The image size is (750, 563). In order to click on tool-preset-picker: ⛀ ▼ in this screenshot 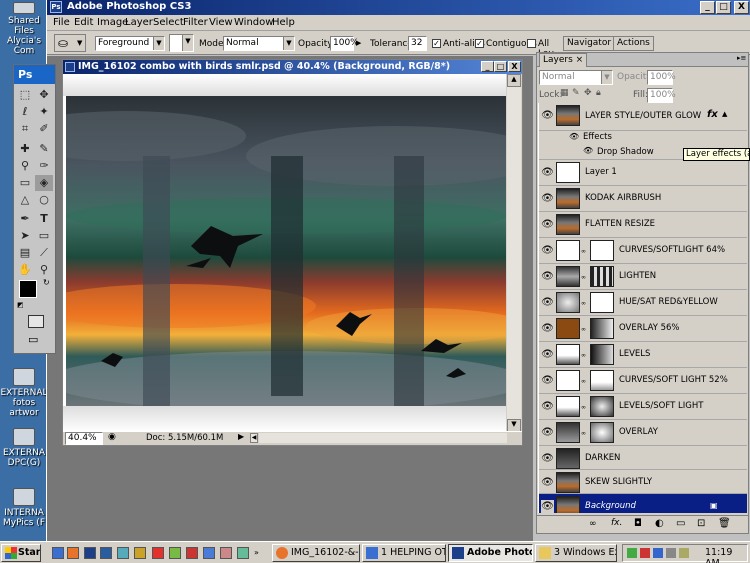, I will do `click(70, 43)`.